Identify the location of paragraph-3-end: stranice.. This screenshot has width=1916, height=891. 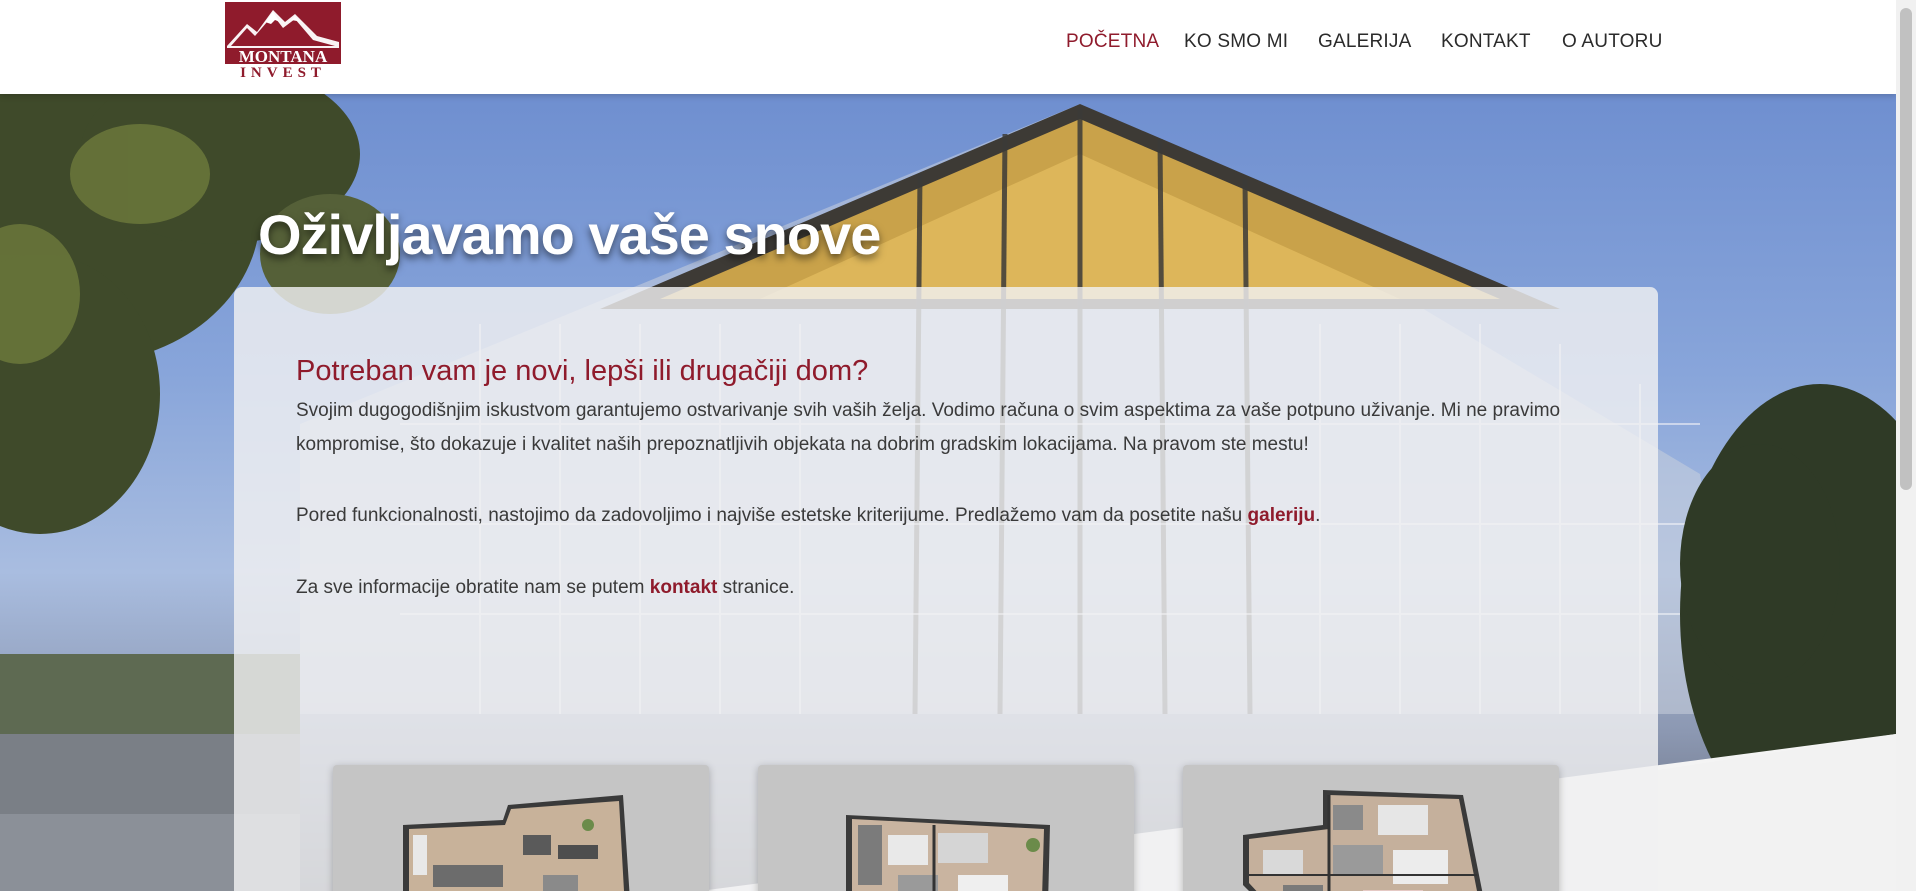
(756, 587).